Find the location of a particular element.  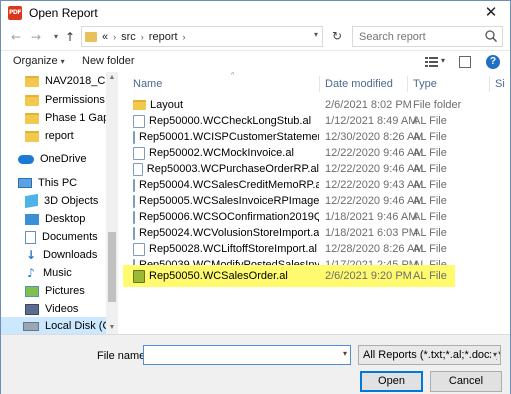

music-icon: ♪ is located at coordinates (31, 272).